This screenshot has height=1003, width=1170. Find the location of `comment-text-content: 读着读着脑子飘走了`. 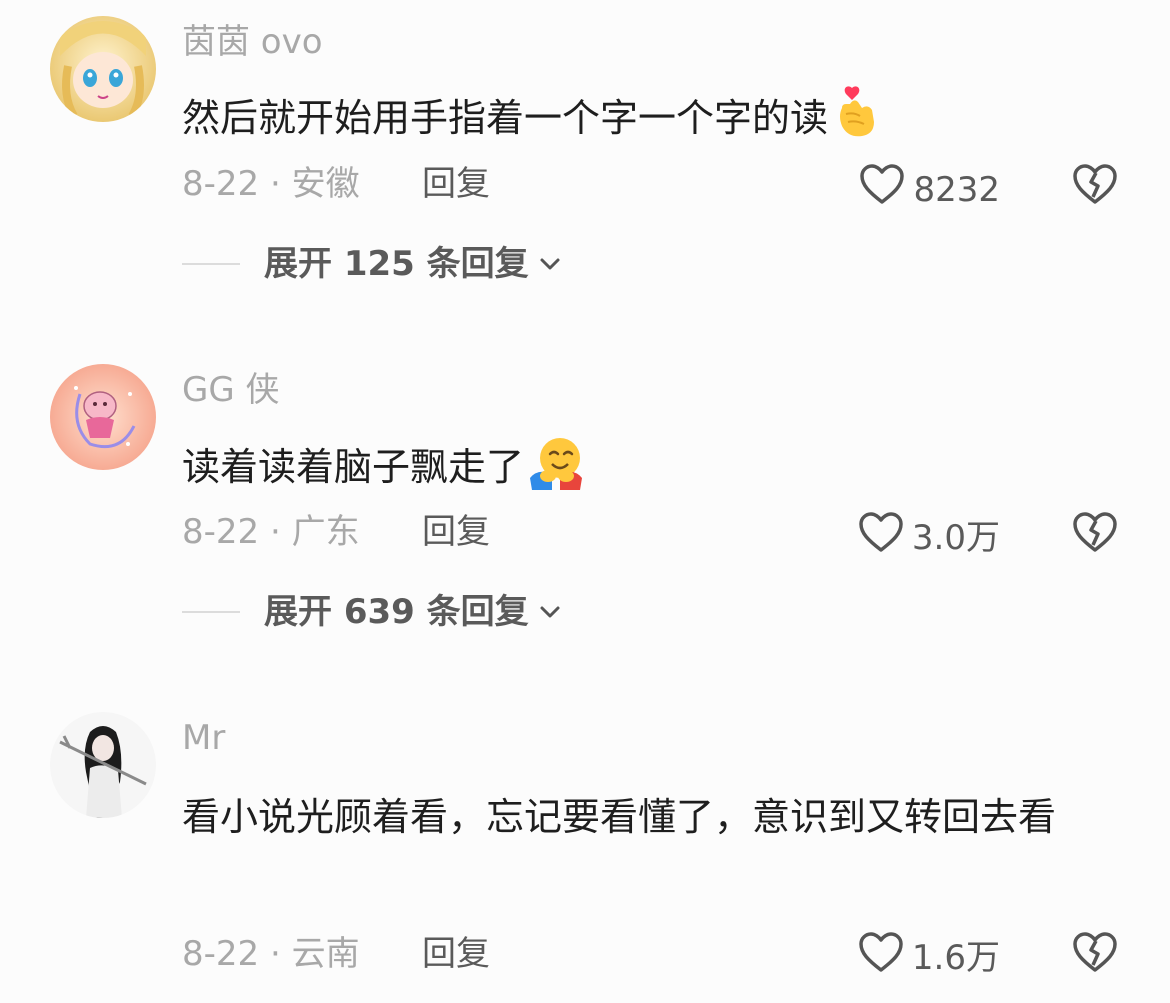

comment-text-content: 读着读着脑子飘走了 is located at coordinates (353, 467).